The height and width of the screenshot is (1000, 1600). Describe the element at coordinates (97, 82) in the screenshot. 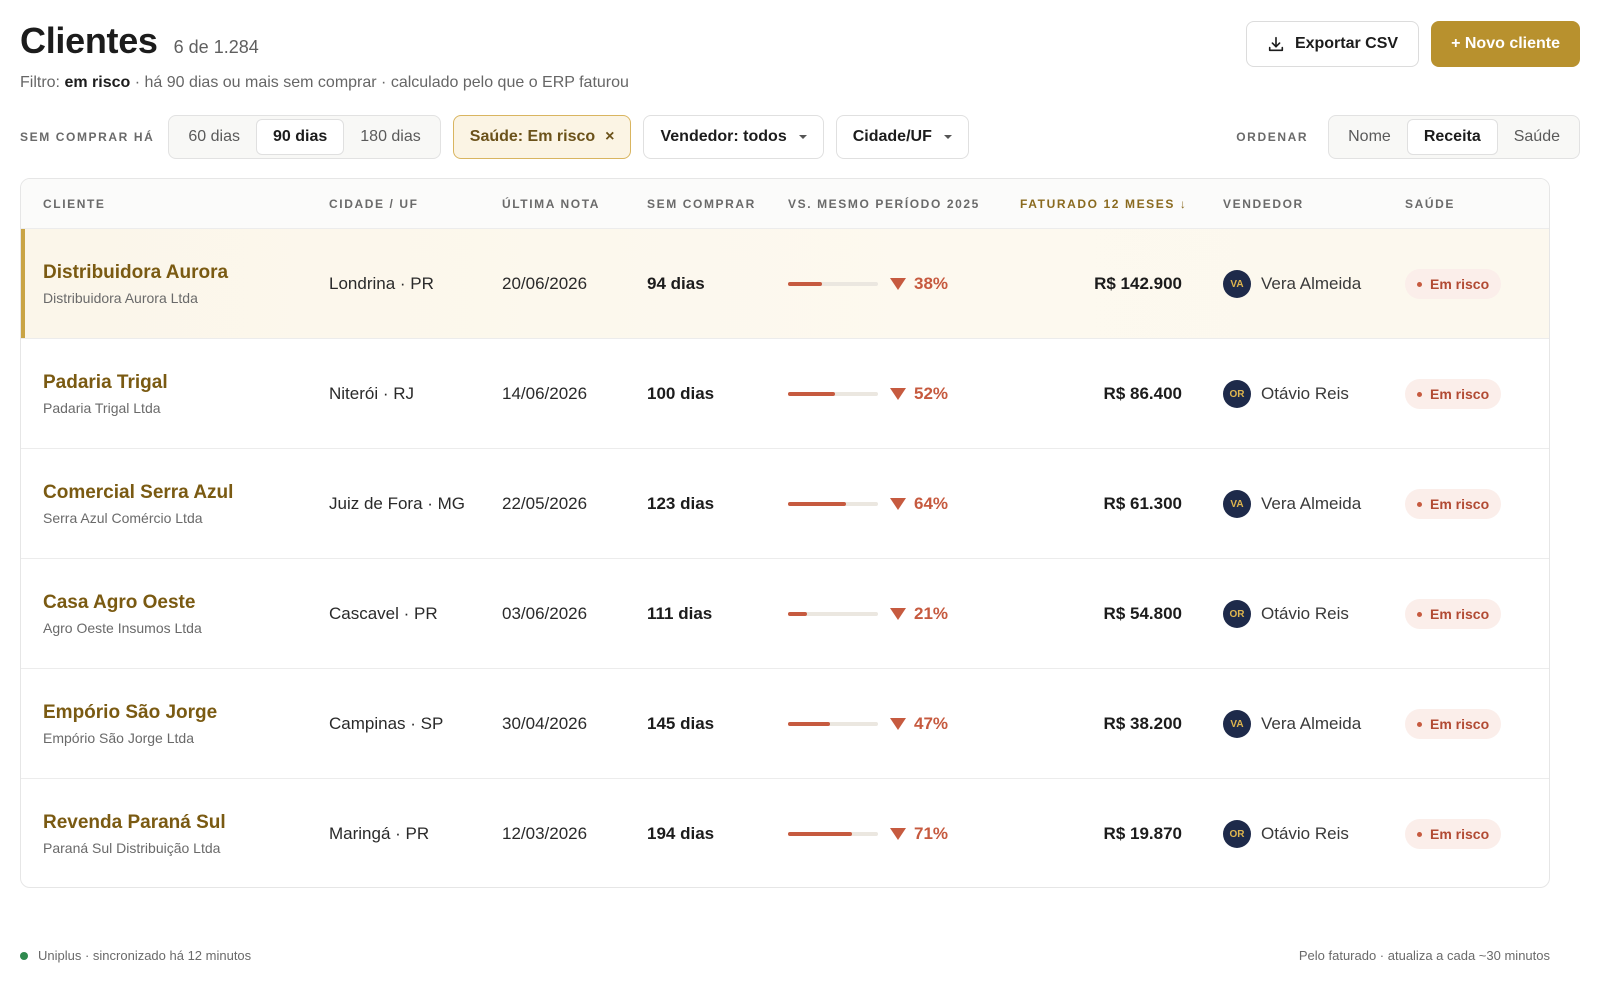

I see `filter-value: em risco` at that location.